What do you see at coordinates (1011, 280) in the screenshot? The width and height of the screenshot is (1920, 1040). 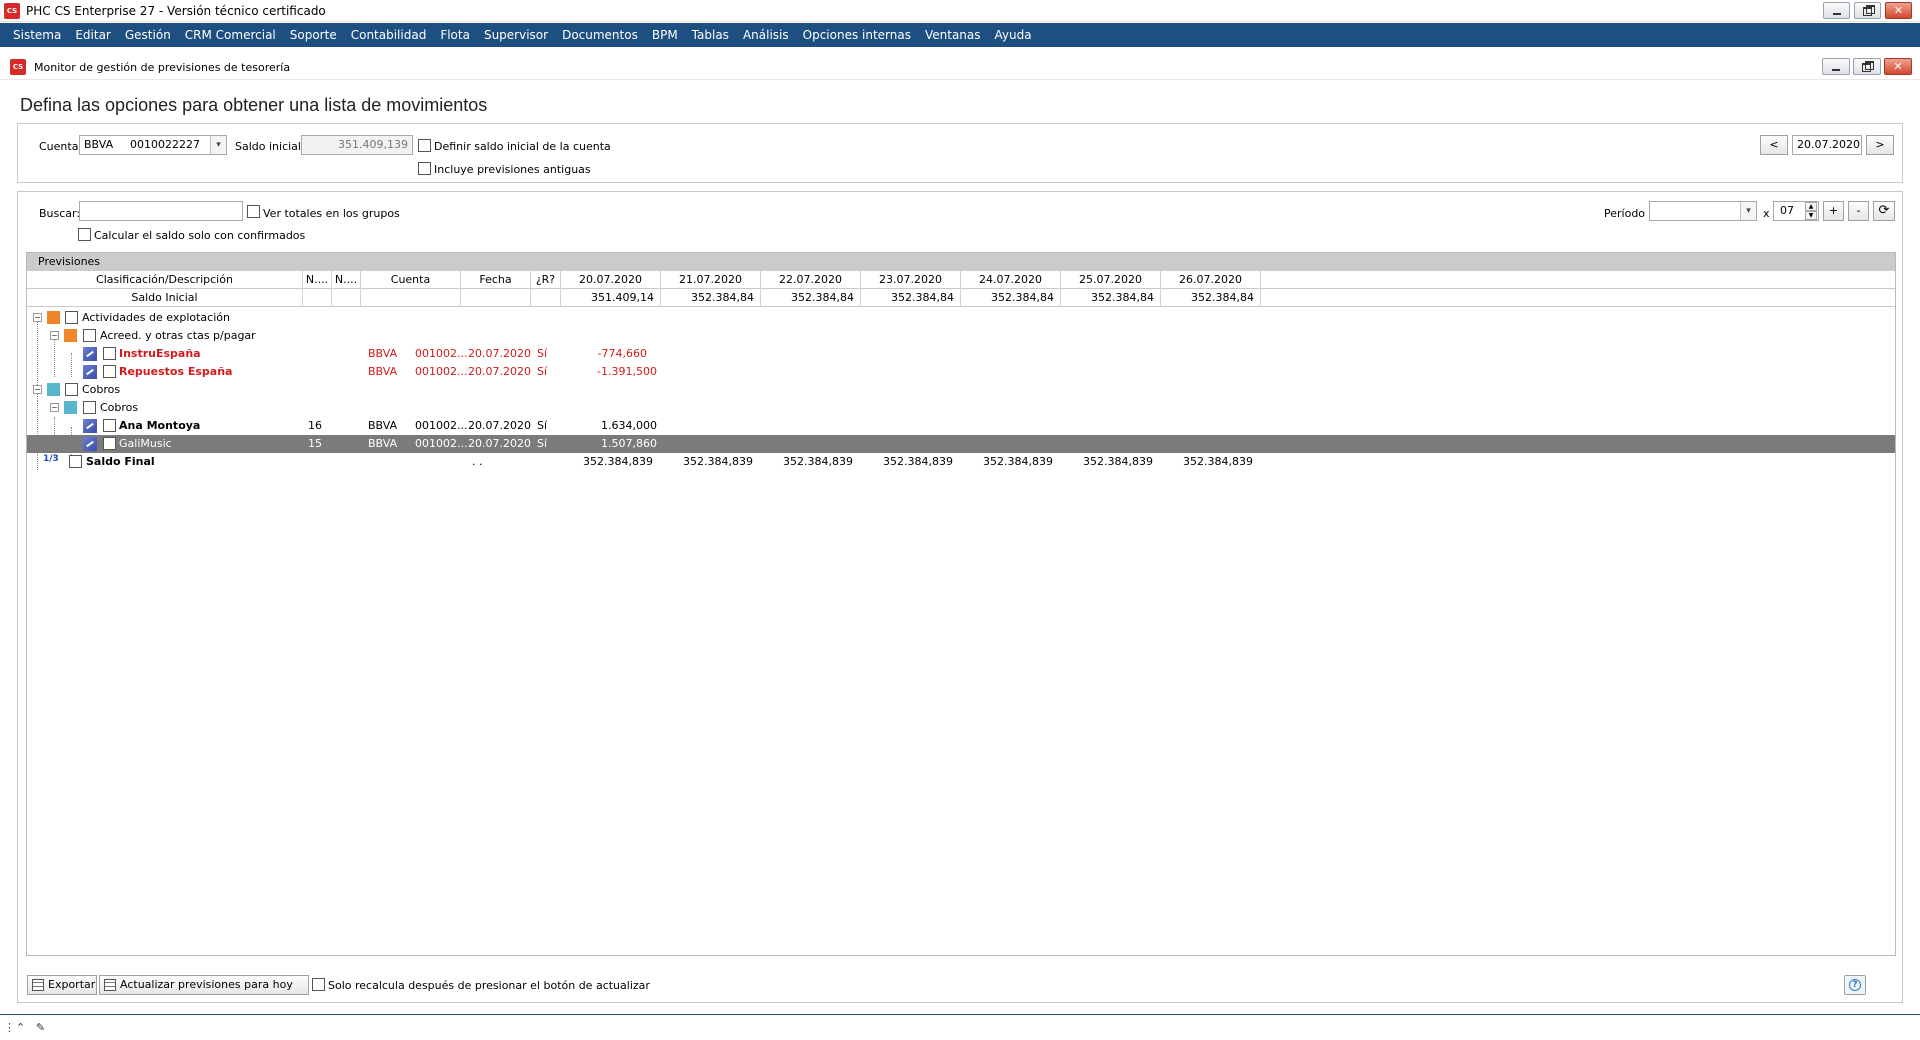 I see `col-date-5: 24.07.2020` at bounding box center [1011, 280].